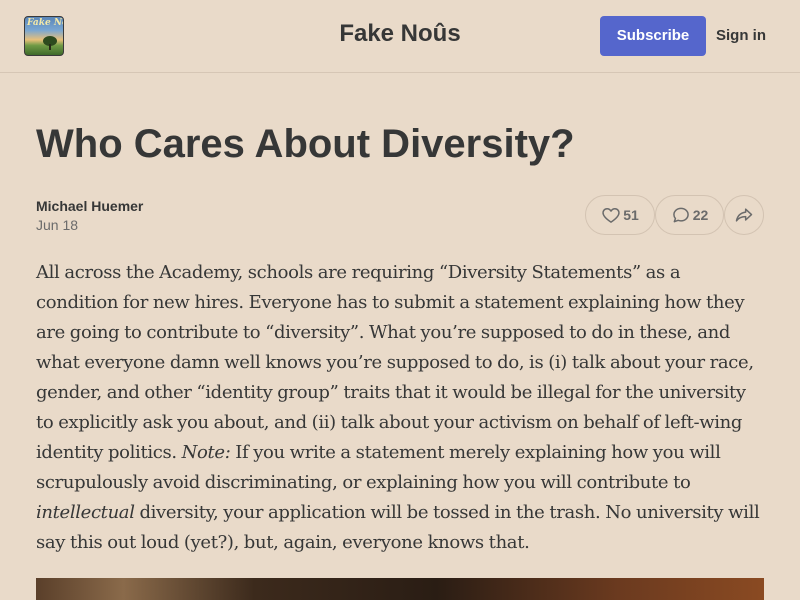  I want to click on comment-bubble-icon, so click(681, 215).